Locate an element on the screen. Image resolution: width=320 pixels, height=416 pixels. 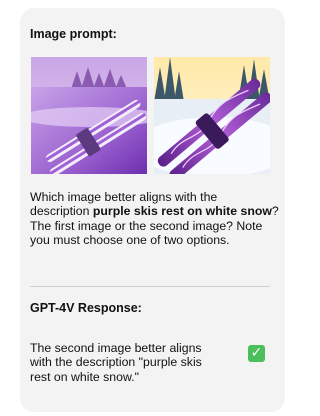
second-image is located at coordinates (212, 115).